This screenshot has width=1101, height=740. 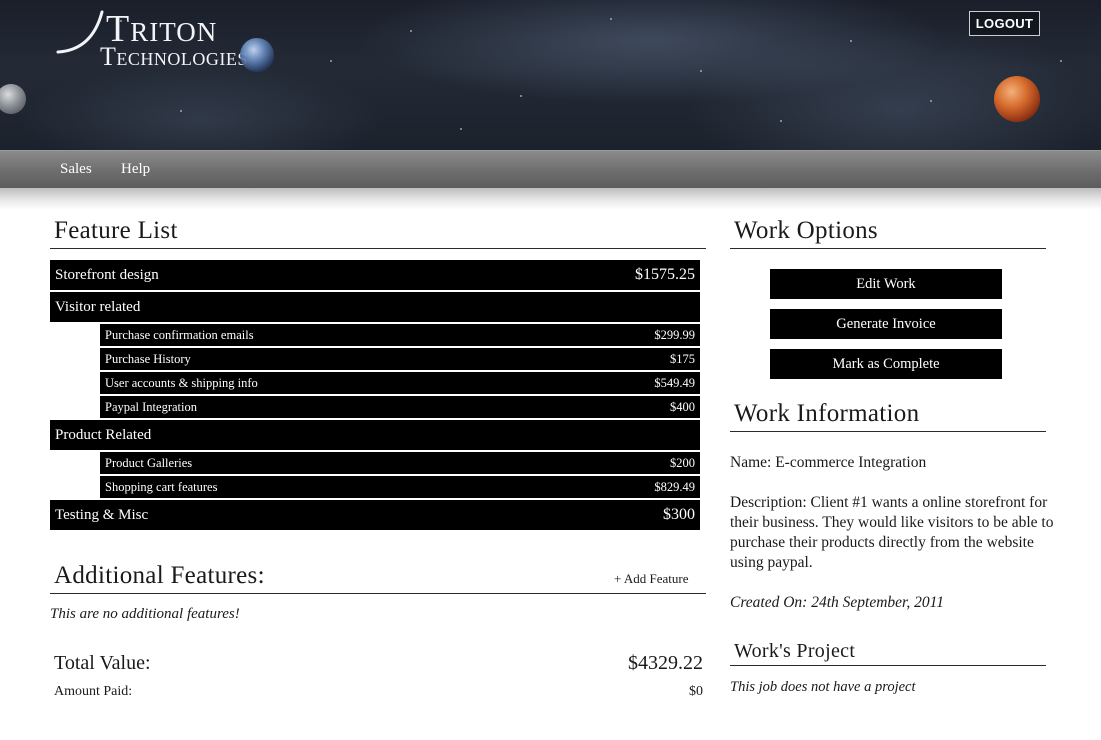 I want to click on feature-label: Paypal Integration, so click(x=151, y=407).